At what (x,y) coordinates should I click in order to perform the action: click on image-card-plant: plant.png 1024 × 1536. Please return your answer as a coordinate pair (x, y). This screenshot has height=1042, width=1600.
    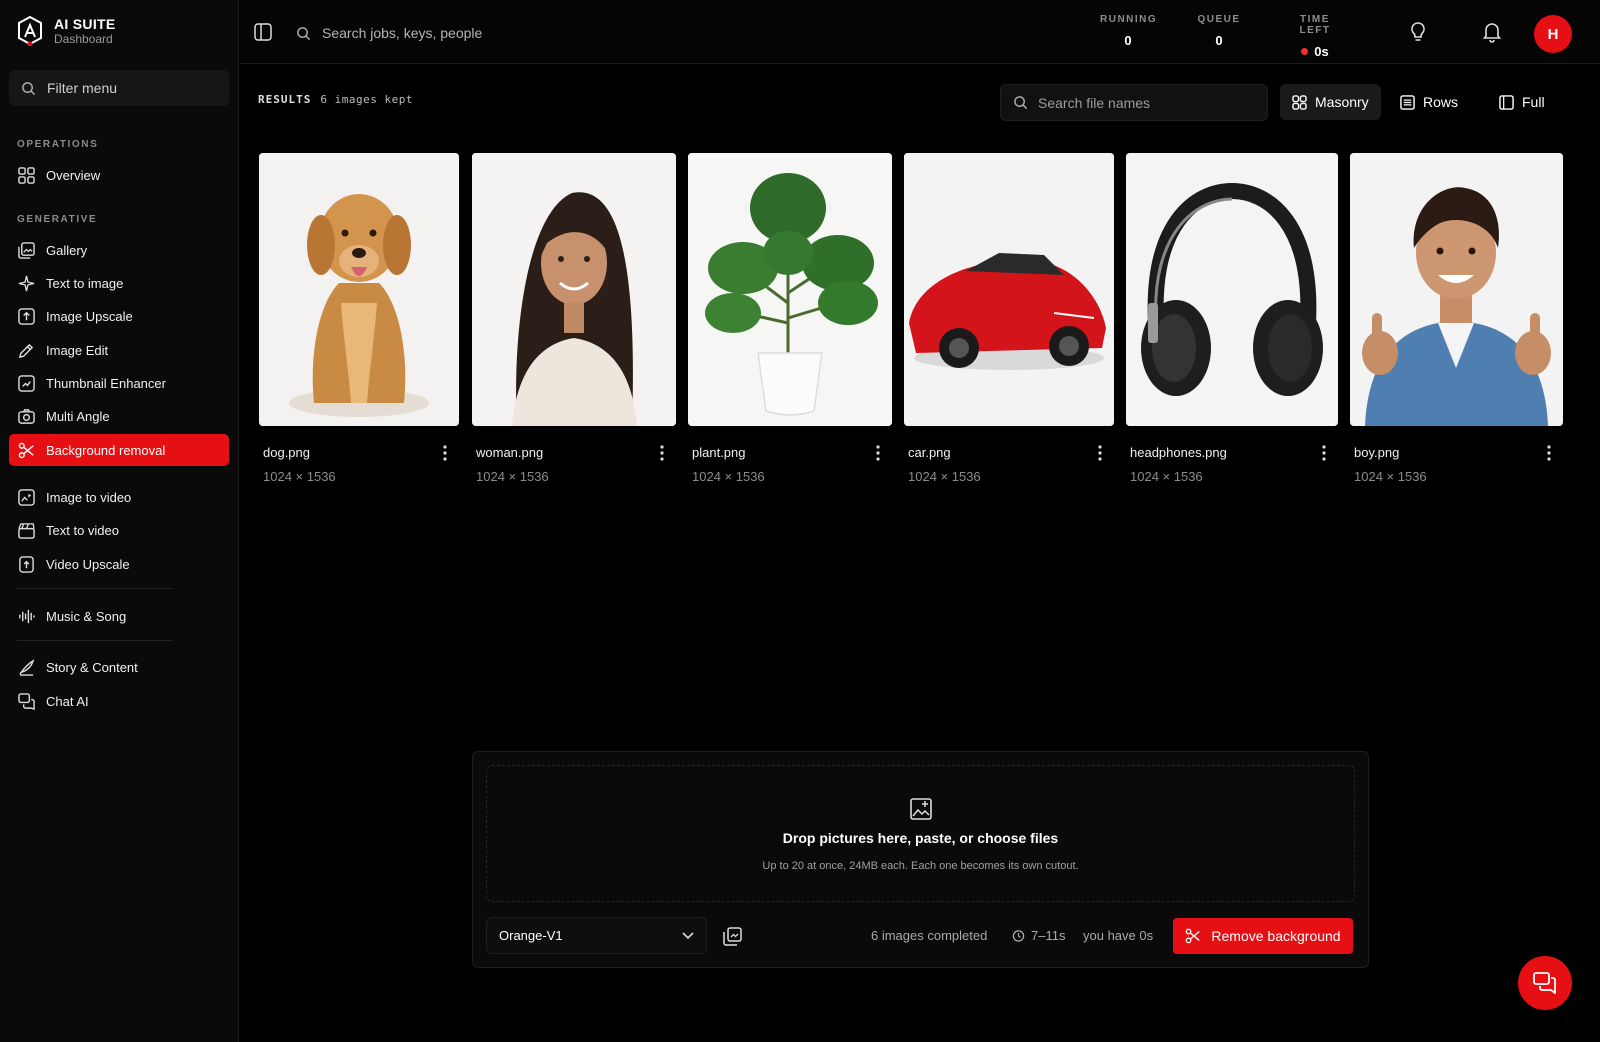
    Looking at the image, I should click on (790, 318).